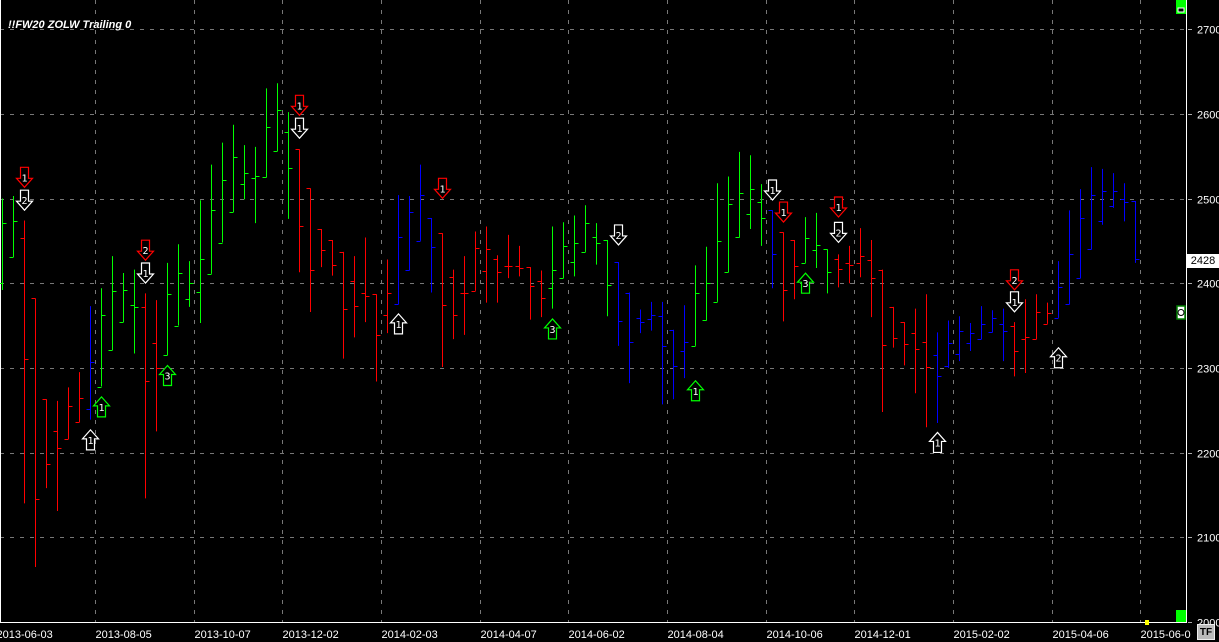 The height and width of the screenshot is (642, 1219). What do you see at coordinates (509, 635) in the screenshot?
I see `x-tick-label: 2014-04-07` at bounding box center [509, 635].